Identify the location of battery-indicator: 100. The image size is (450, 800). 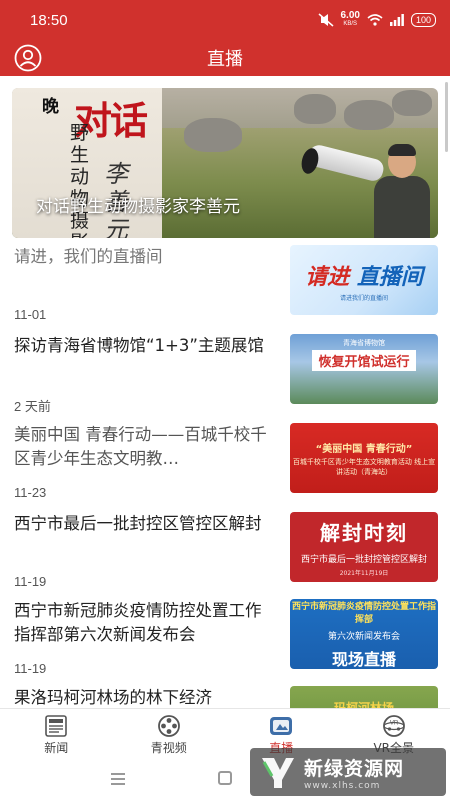
(423, 20).